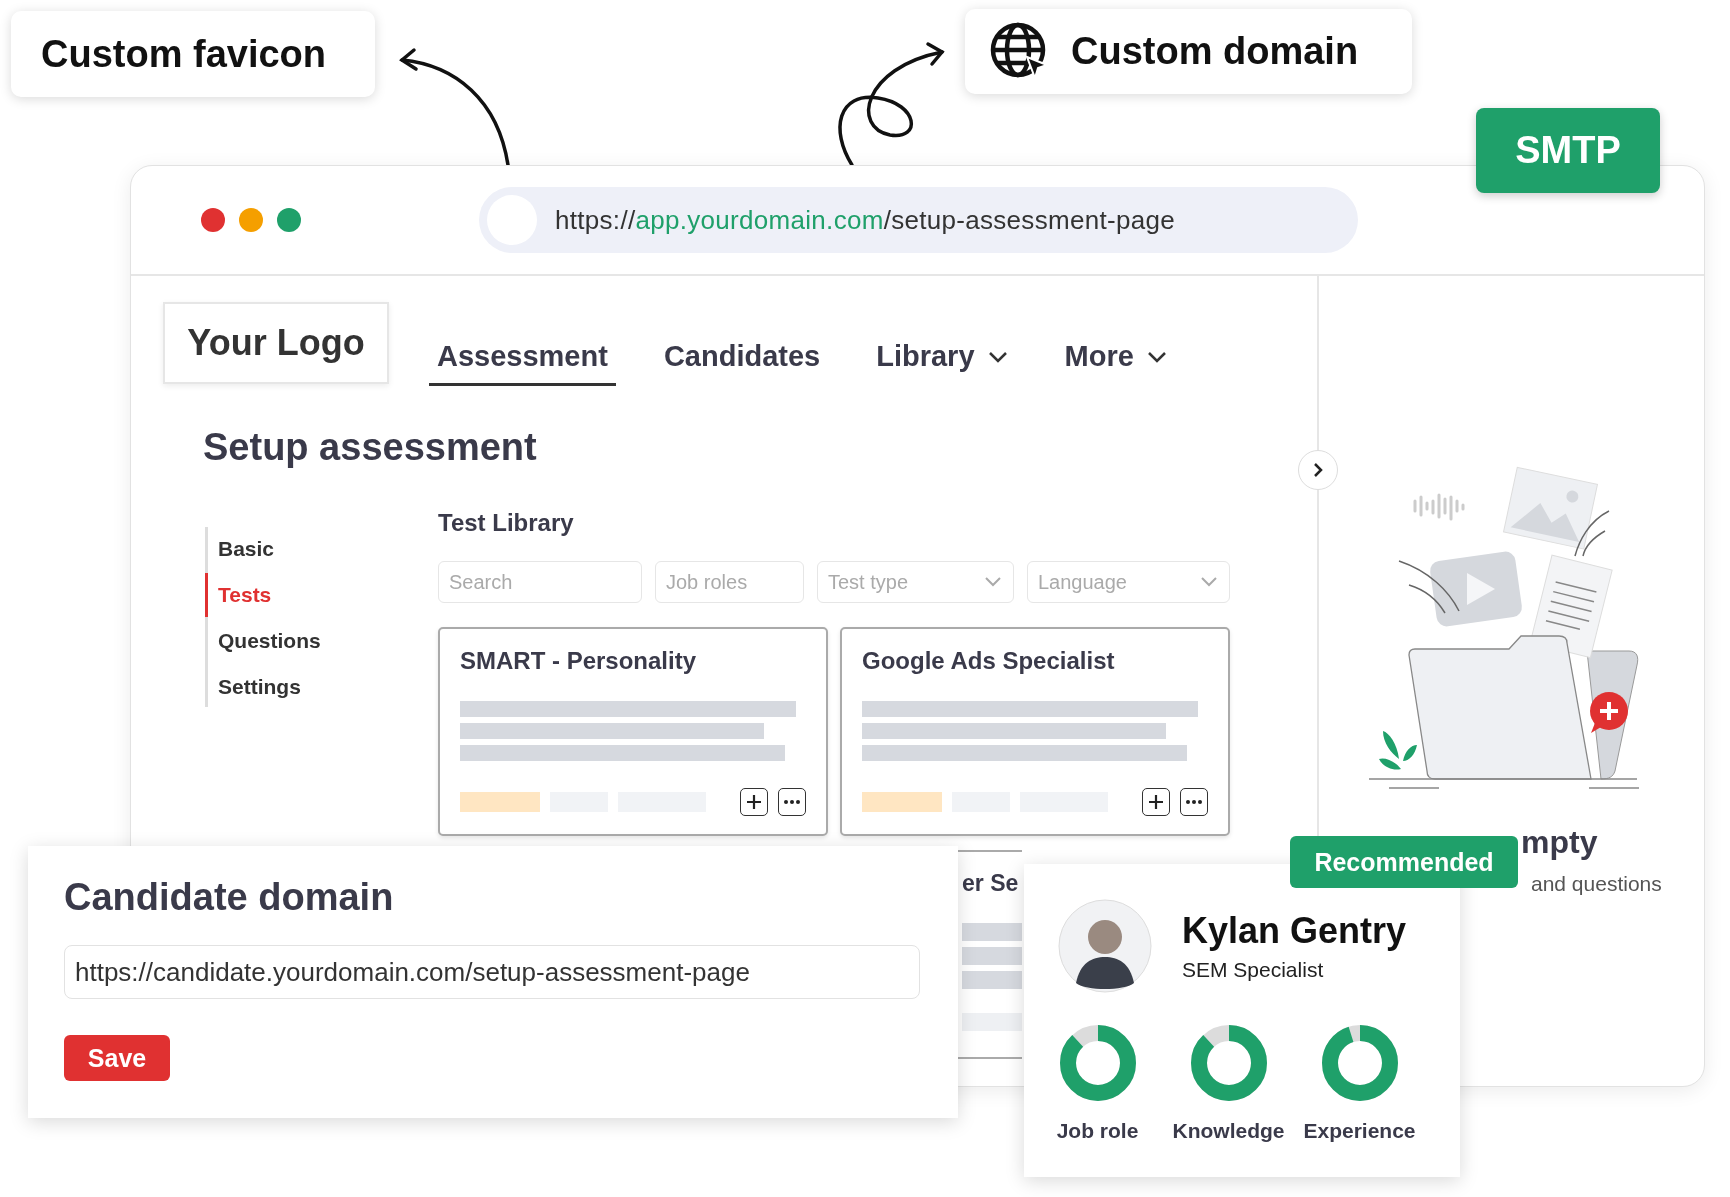 The width and height of the screenshot is (1730, 1197). Describe the element at coordinates (184, 54) in the screenshot. I see `callout-label: Custom favicon` at that location.